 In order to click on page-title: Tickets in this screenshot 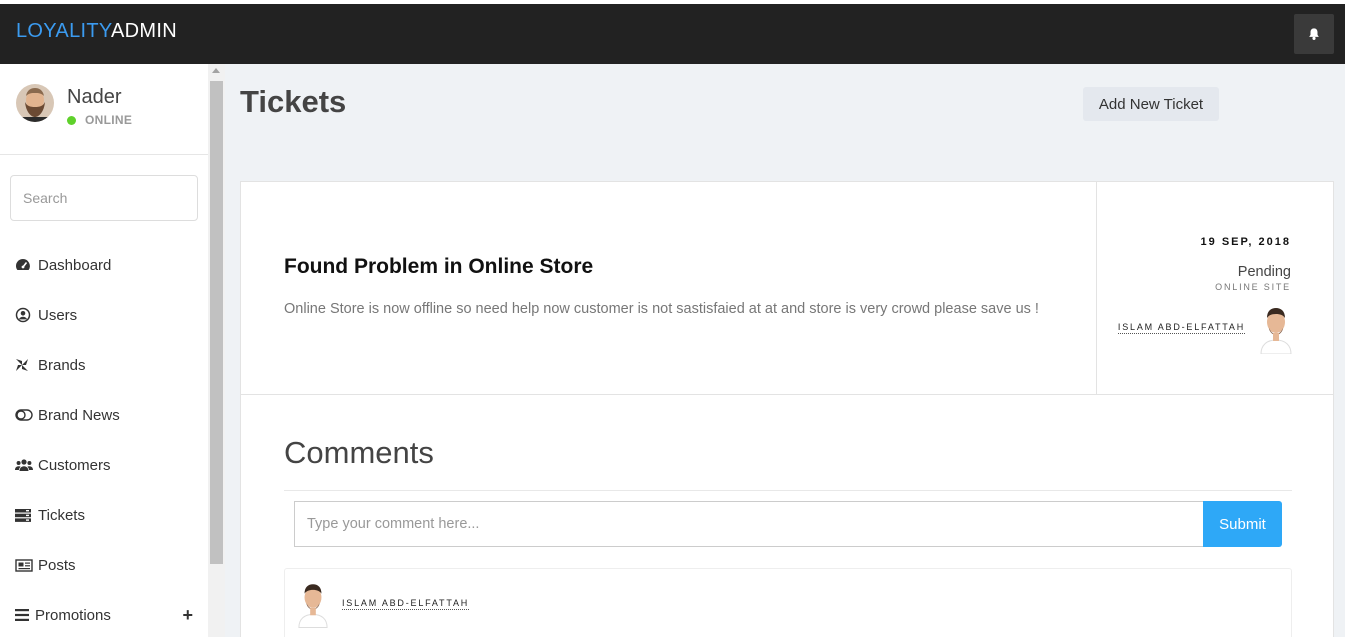, I will do `click(293, 101)`.